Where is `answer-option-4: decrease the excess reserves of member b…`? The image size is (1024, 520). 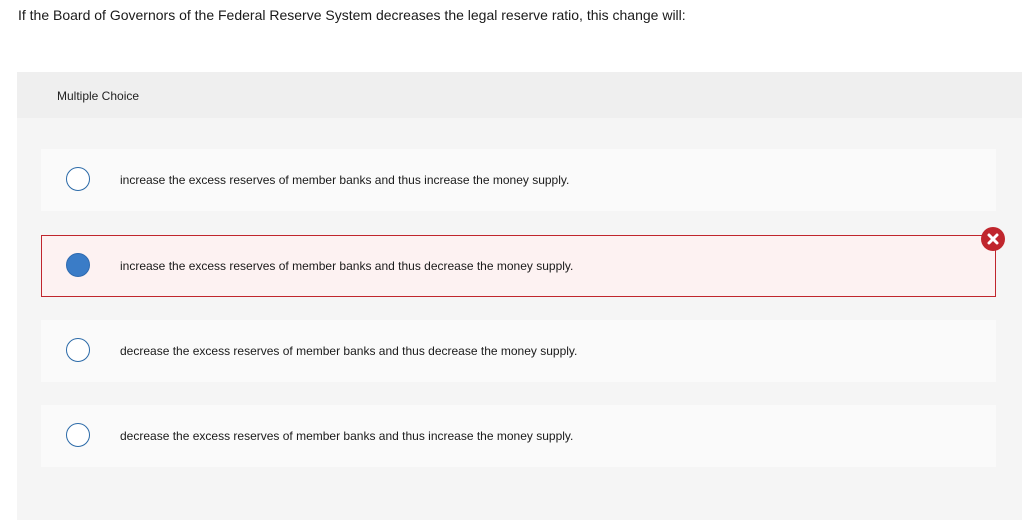 answer-option-4: decrease the excess reserves of member b… is located at coordinates (518, 436).